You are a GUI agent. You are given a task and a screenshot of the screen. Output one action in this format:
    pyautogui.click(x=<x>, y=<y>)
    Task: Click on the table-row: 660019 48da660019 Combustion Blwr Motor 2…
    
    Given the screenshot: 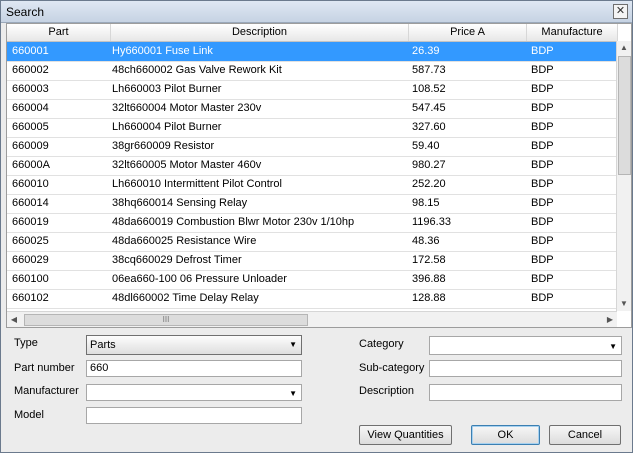 What is the action you would take?
    pyautogui.click(x=312, y=223)
    